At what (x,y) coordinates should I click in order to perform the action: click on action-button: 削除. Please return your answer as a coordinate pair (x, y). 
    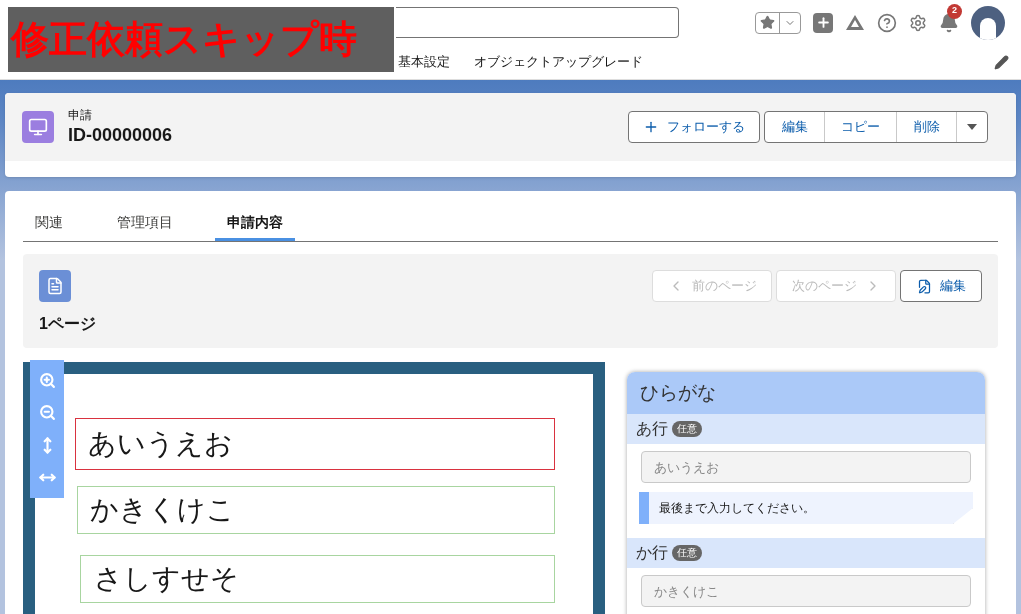
    Looking at the image, I should click on (927, 127).